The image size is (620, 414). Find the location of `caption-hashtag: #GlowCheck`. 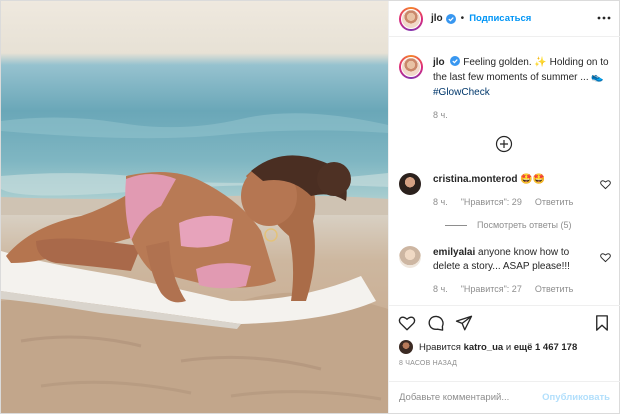

caption-hashtag: #GlowCheck is located at coordinates (461, 92).